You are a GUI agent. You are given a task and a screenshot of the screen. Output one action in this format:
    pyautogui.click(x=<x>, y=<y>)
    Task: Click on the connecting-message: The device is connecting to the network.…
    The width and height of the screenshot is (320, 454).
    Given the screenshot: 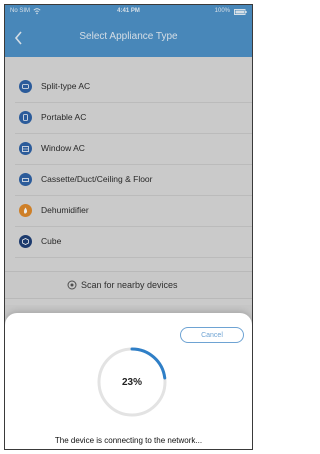 What is the action you would take?
    pyautogui.click(x=128, y=440)
    